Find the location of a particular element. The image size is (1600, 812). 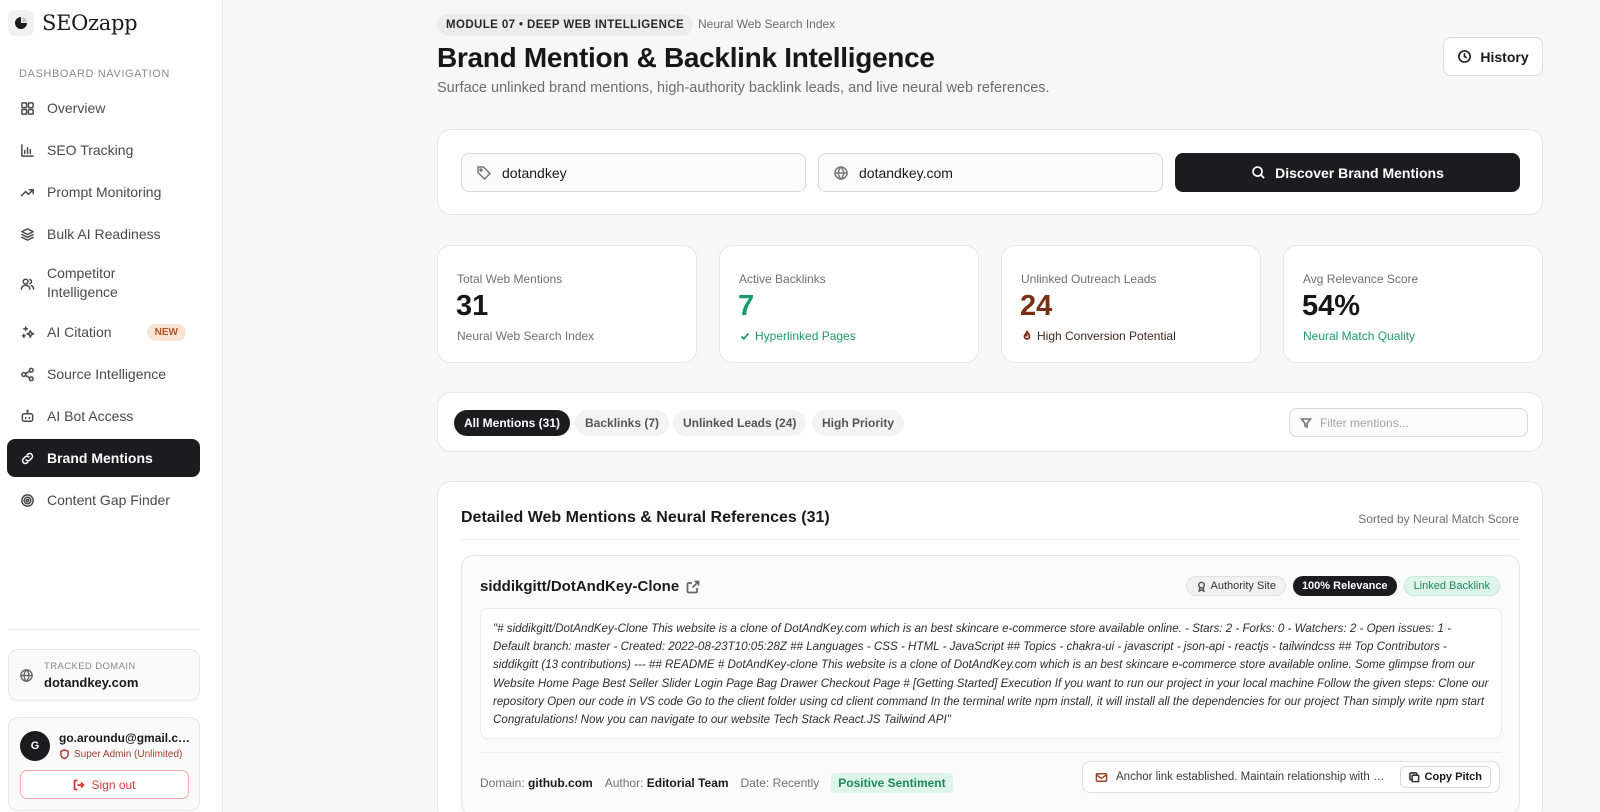

sidebar-item-overview: Overview is located at coordinates (103, 108).